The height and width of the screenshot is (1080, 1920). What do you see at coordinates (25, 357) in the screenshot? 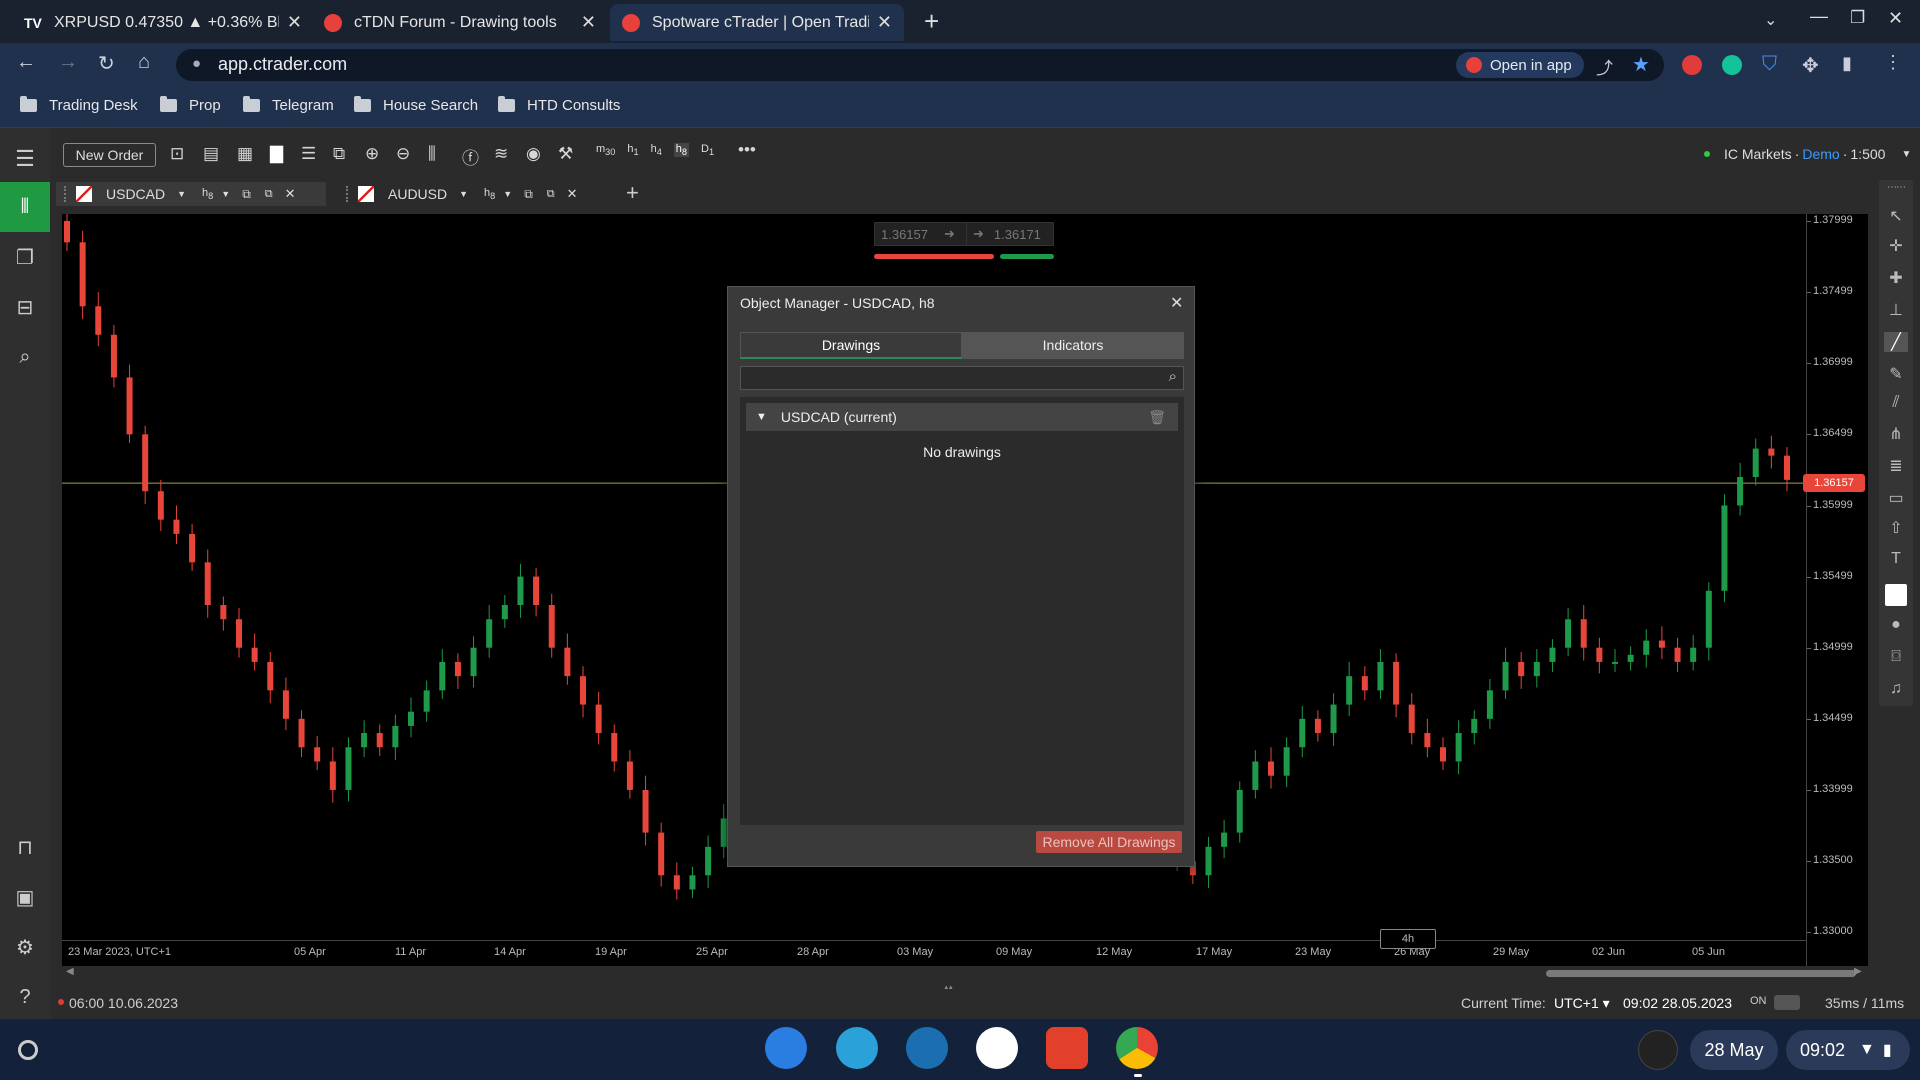
I see `analyze-icon: ⌕` at bounding box center [25, 357].